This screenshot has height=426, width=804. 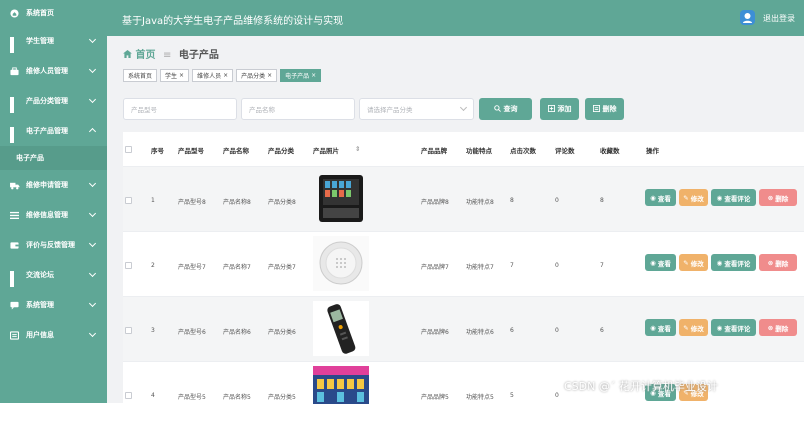 What do you see at coordinates (192, 267) in the screenshot?
I see `cell-model: 产品型号7` at bounding box center [192, 267].